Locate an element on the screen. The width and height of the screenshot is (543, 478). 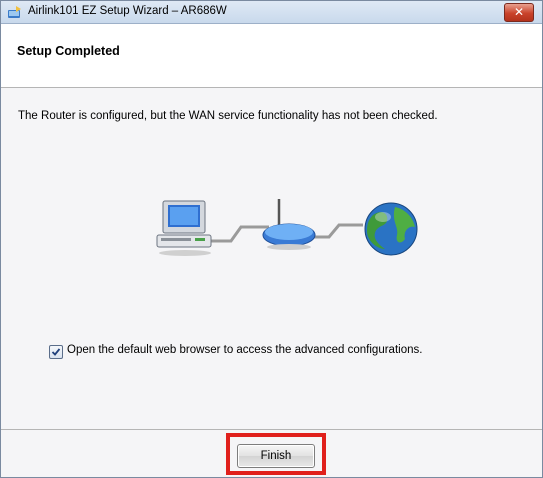
close-icon: ✕ is located at coordinates (519, 12).